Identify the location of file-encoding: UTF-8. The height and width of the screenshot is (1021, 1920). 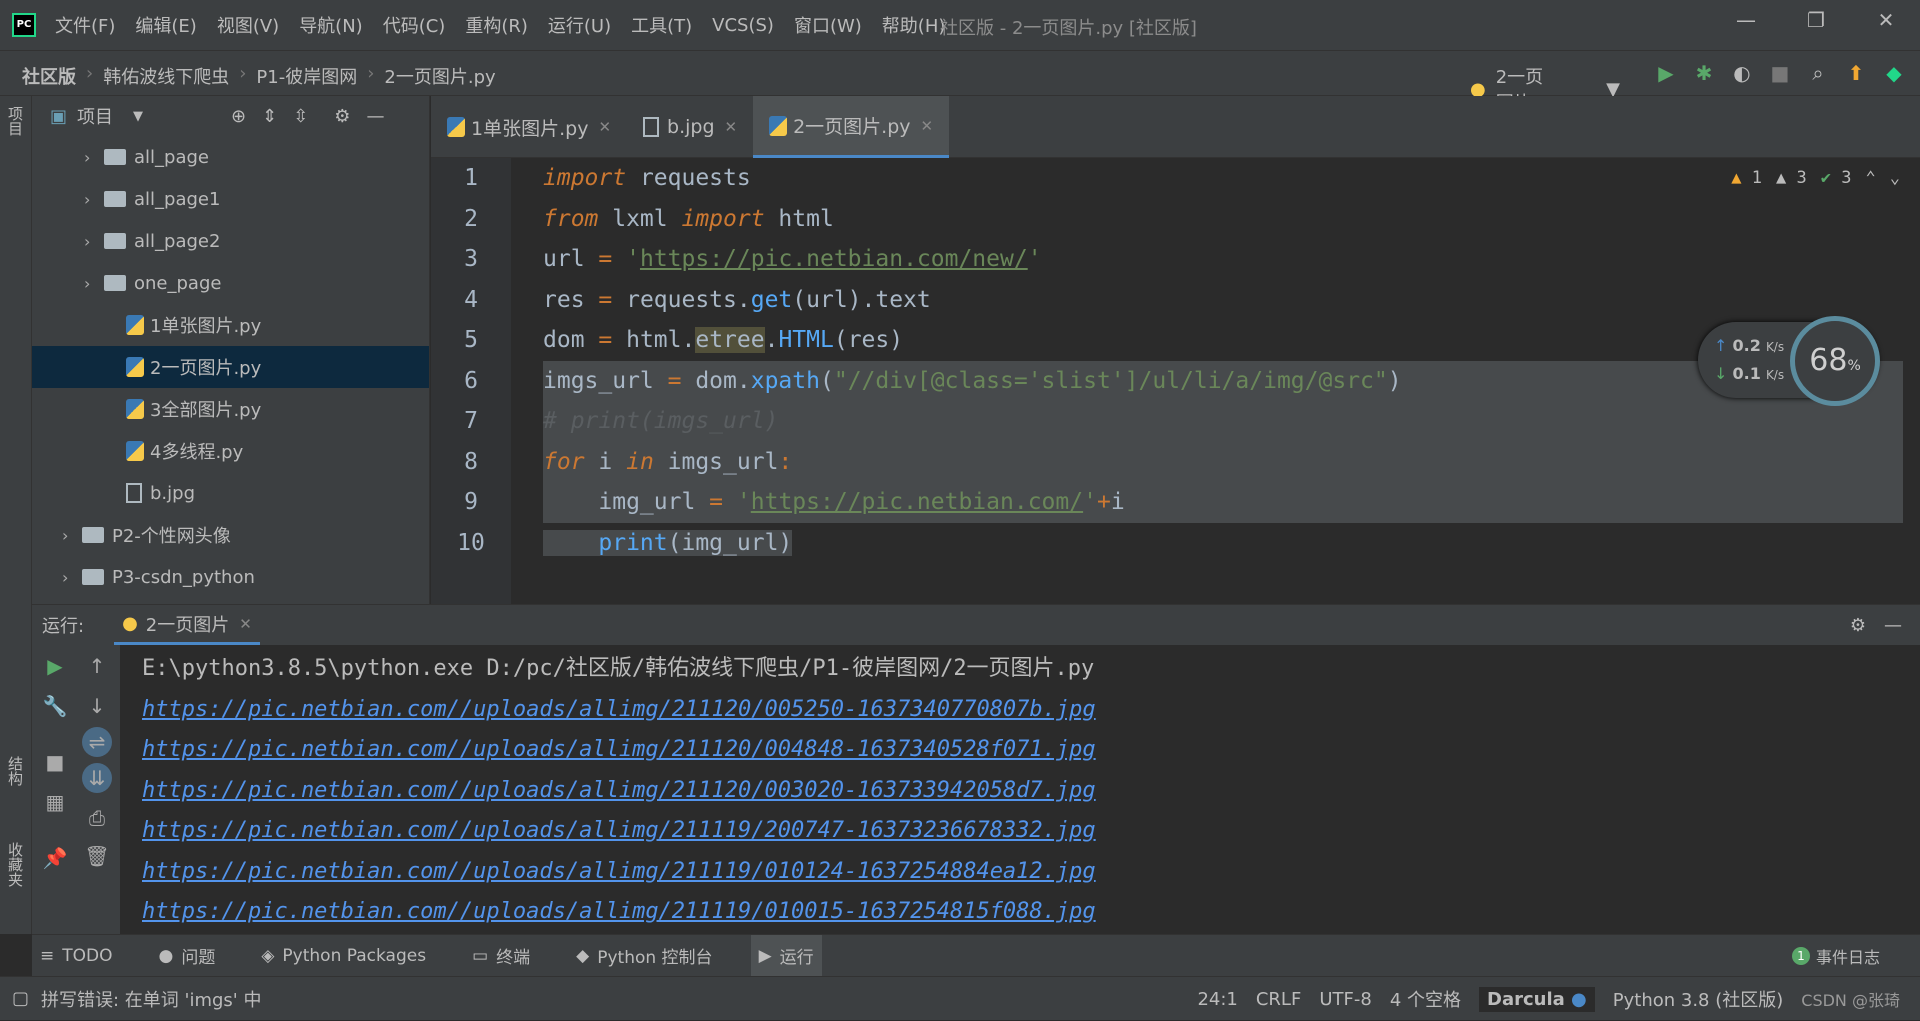
(1345, 999).